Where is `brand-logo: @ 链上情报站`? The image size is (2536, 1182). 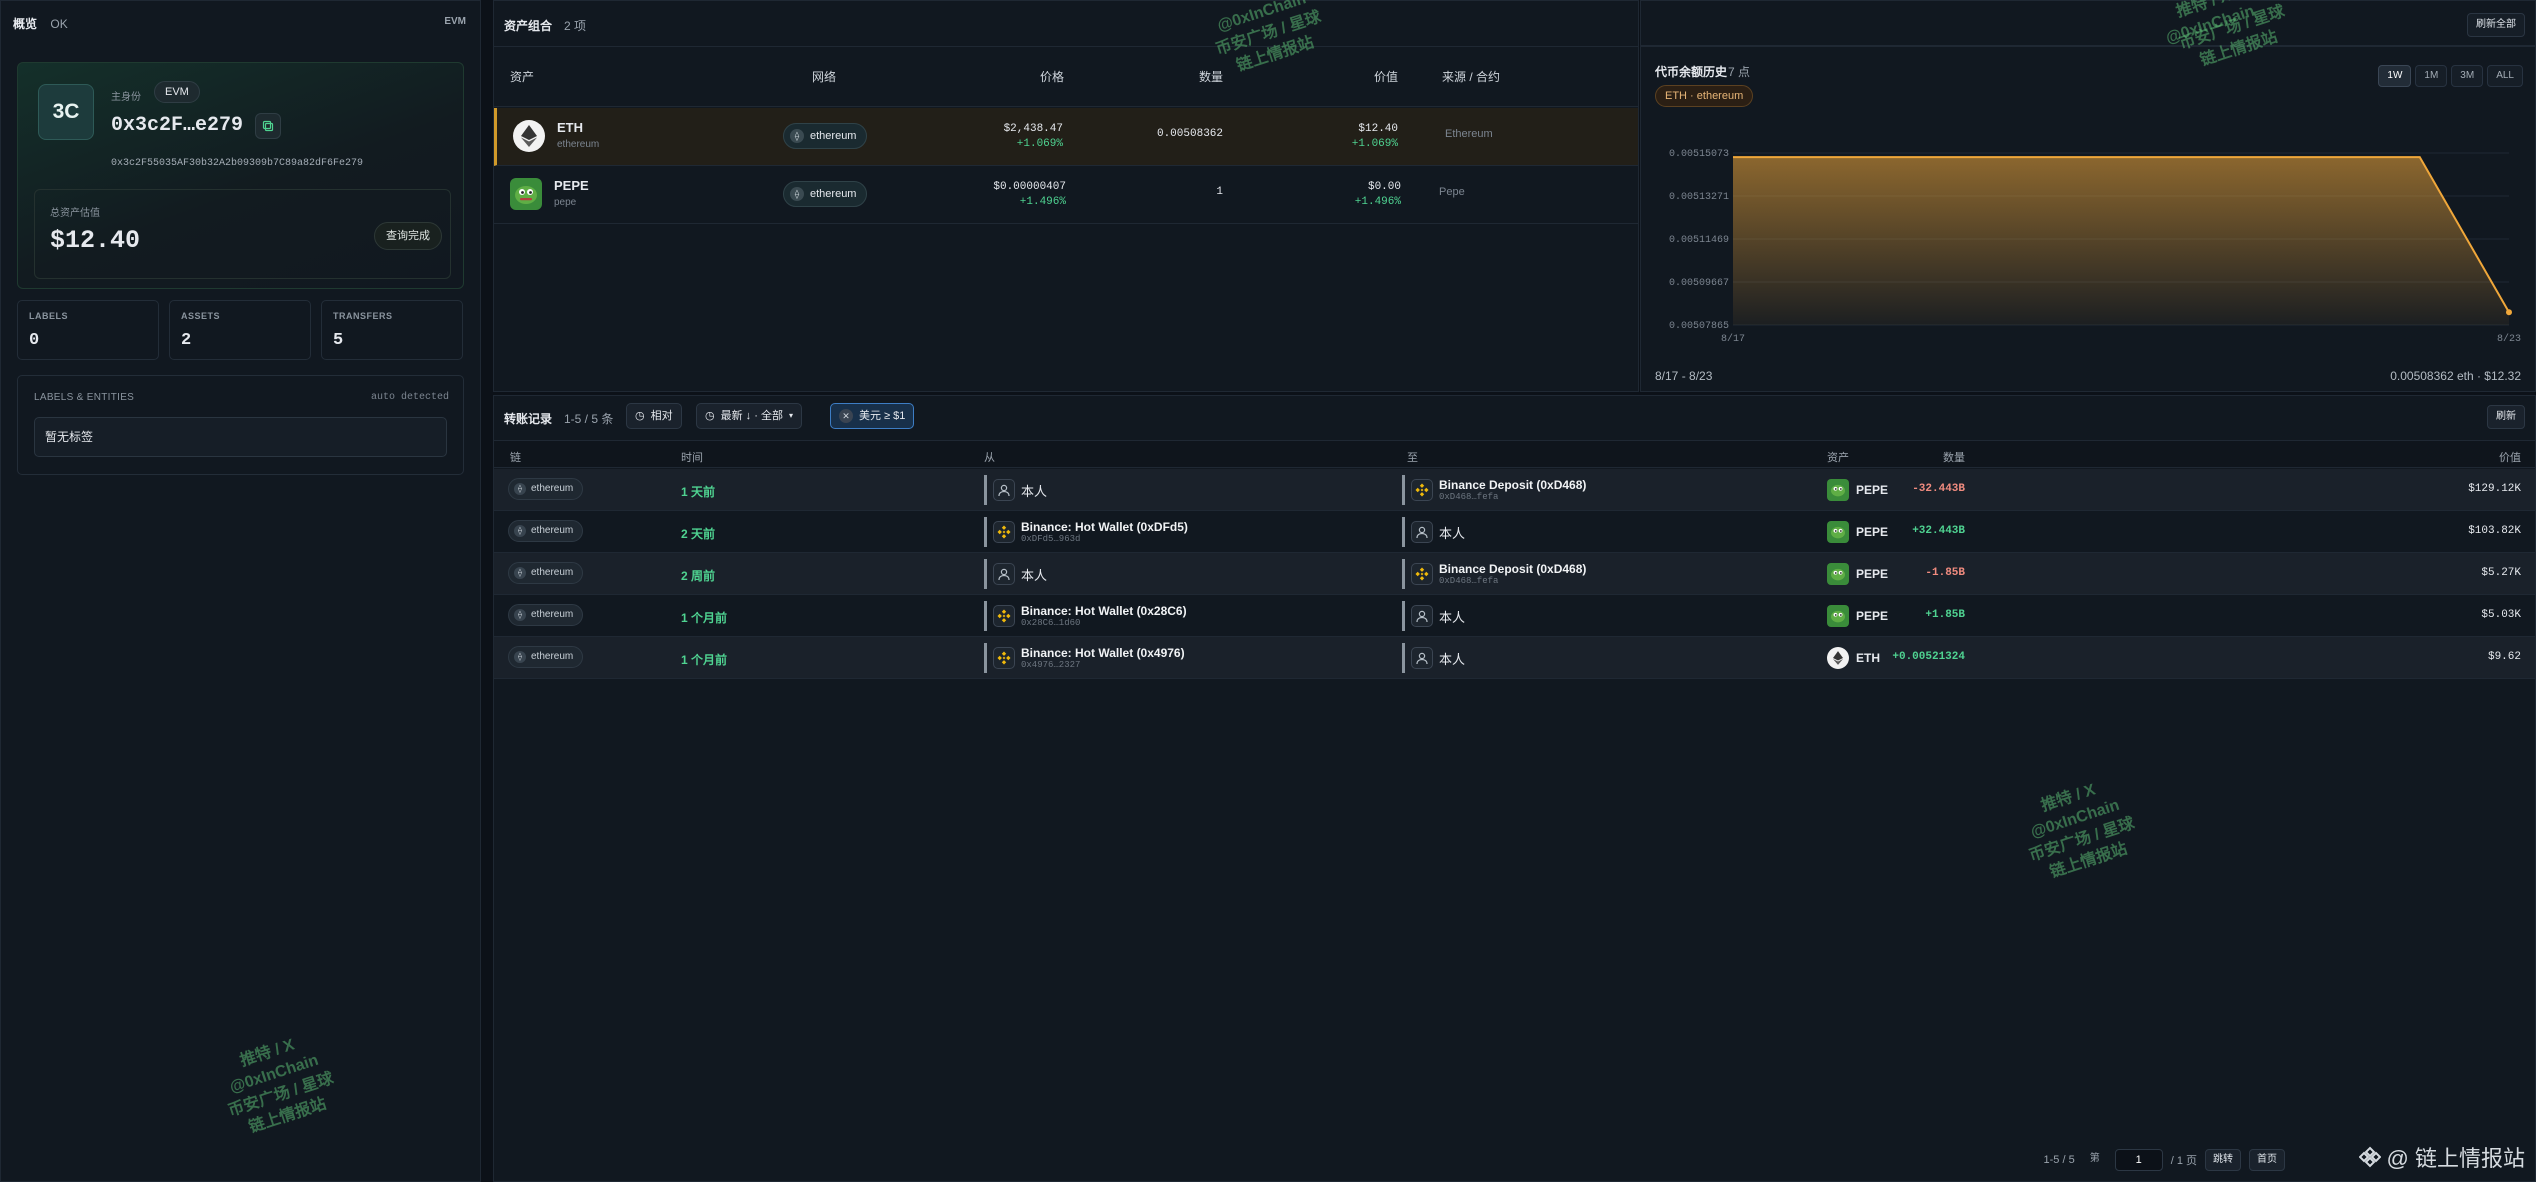 brand-logo: @ 链上情报站 is located at coordinates (2441, 1157).